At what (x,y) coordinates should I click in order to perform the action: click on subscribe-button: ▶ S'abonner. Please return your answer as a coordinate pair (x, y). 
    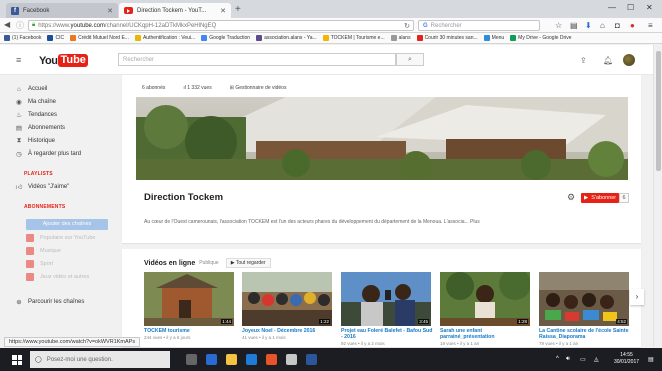
    Looking at the image, I should click on (600, 198).